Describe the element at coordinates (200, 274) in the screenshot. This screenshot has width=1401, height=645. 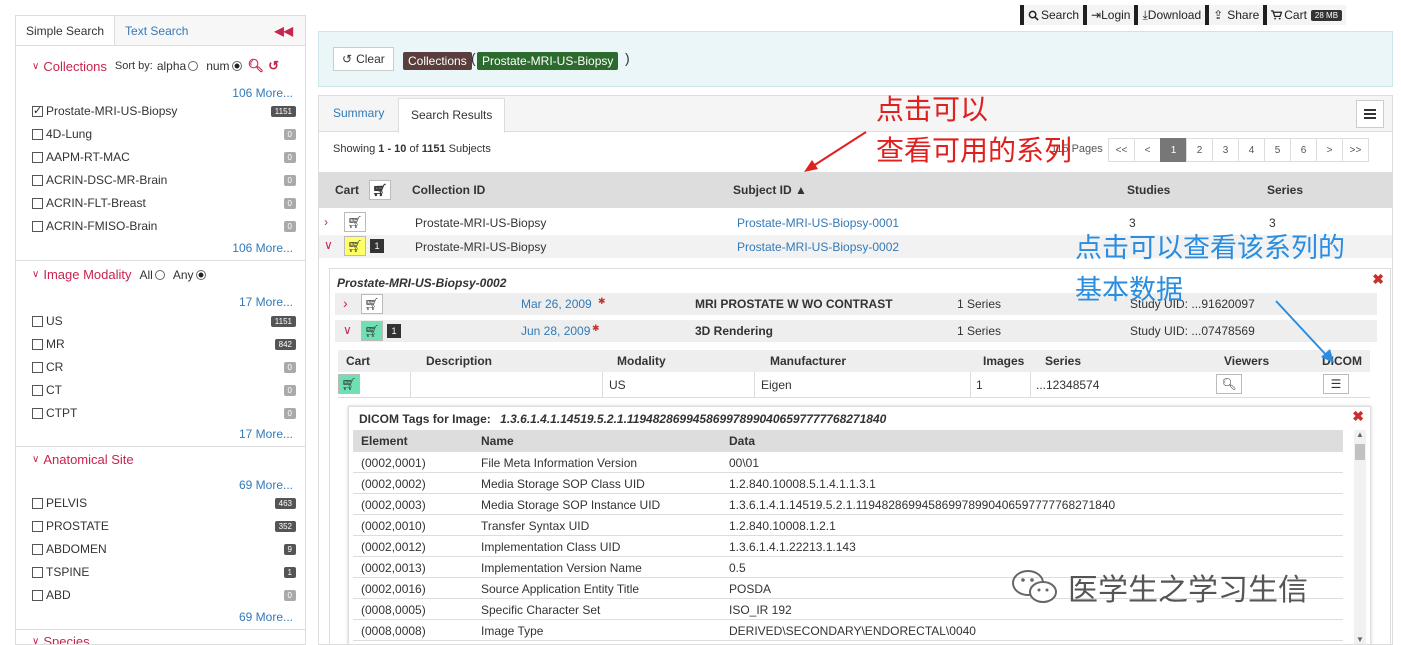
I see `modality-any-radio` at that location.